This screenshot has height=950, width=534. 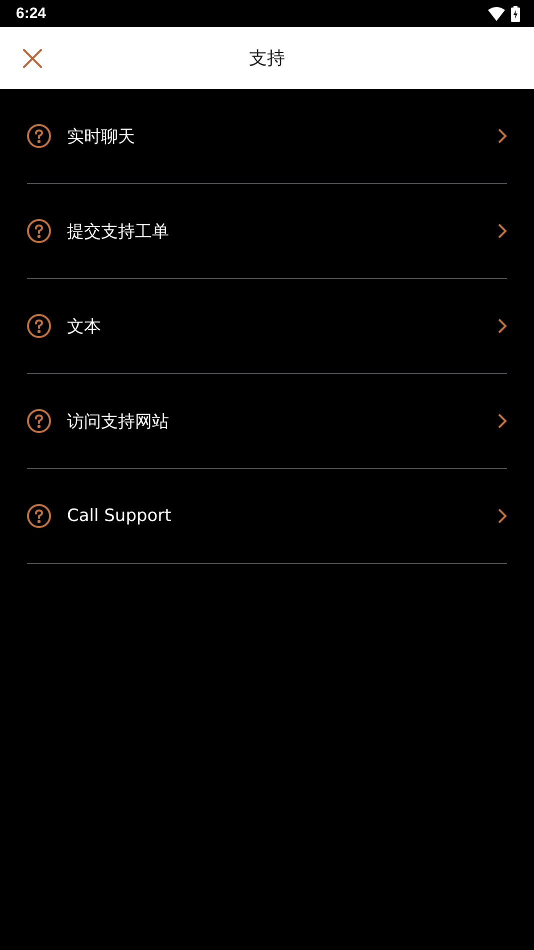 What do you see at coordinates (267, 58) in the screenshot?
I see `page-title: 支持` at bounding box center [267, 58].